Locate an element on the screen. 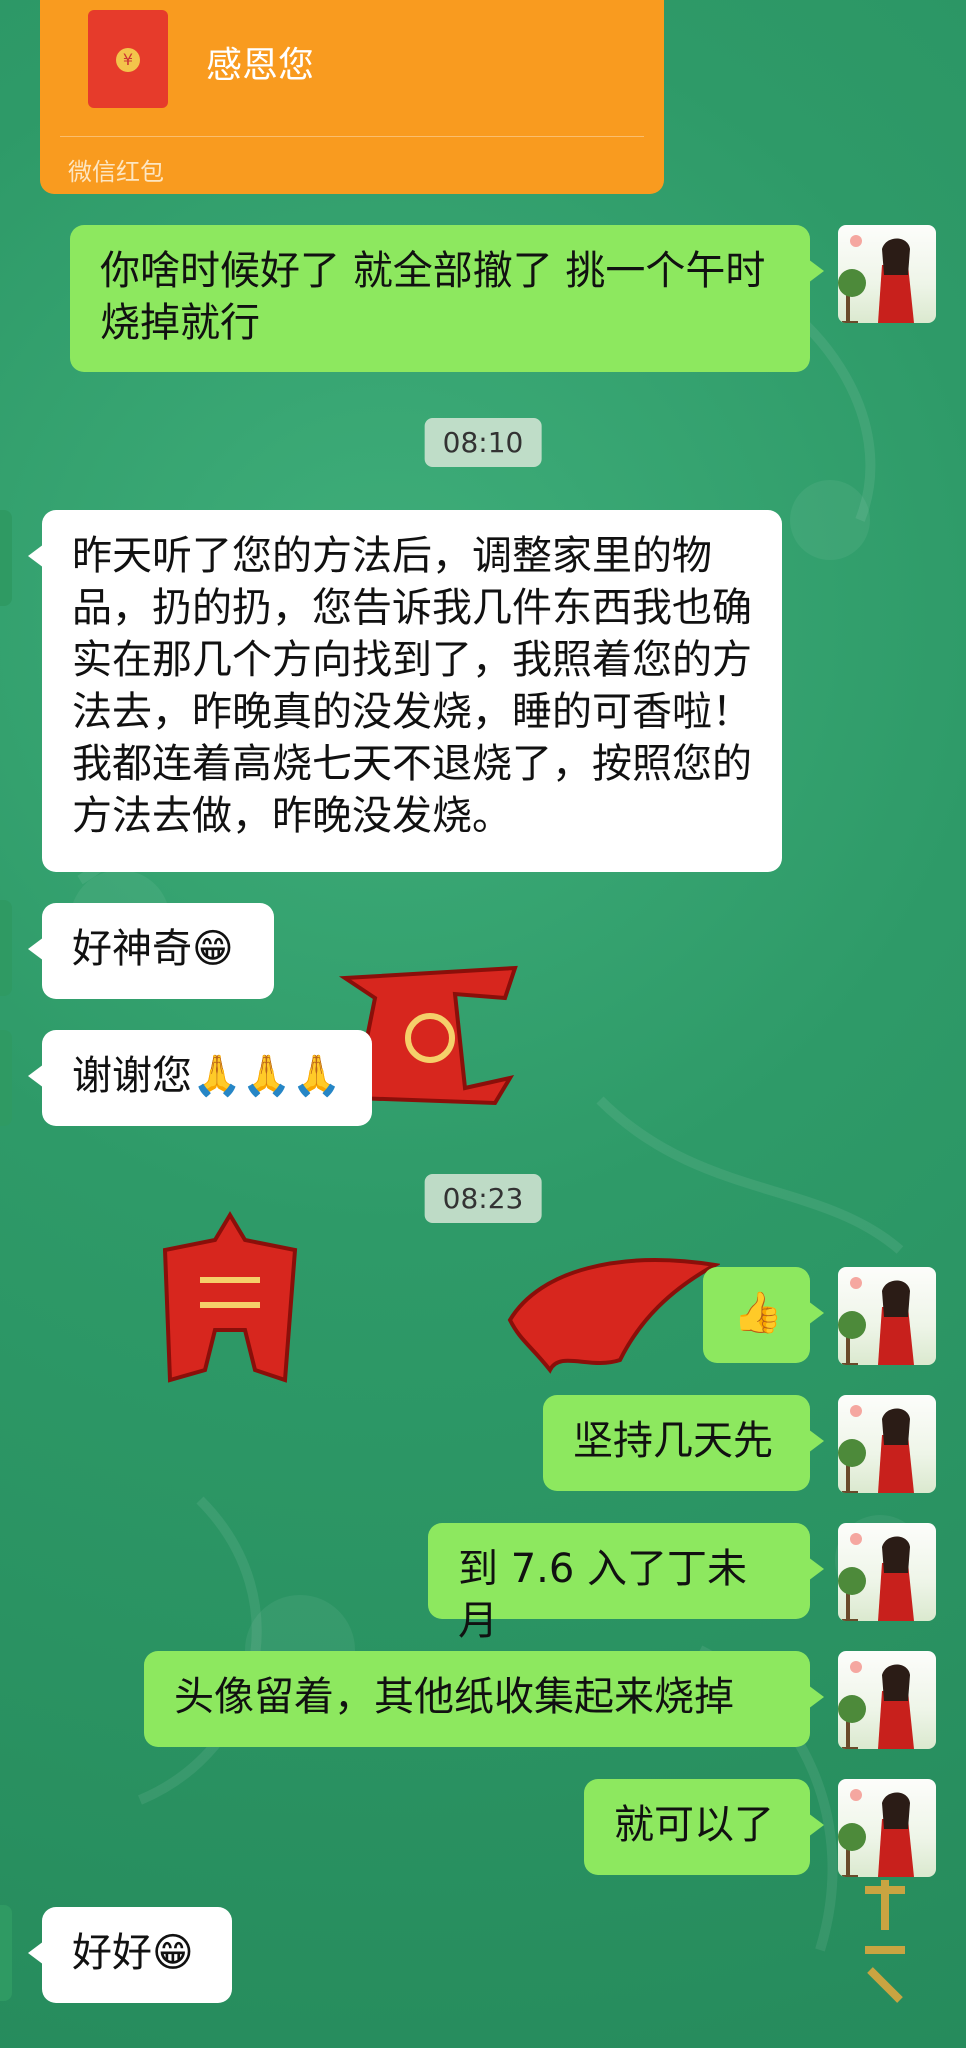  message-bubble-right: 头像留着，其他纸收集起来烧掉 is located at coordinates (484, 1699).